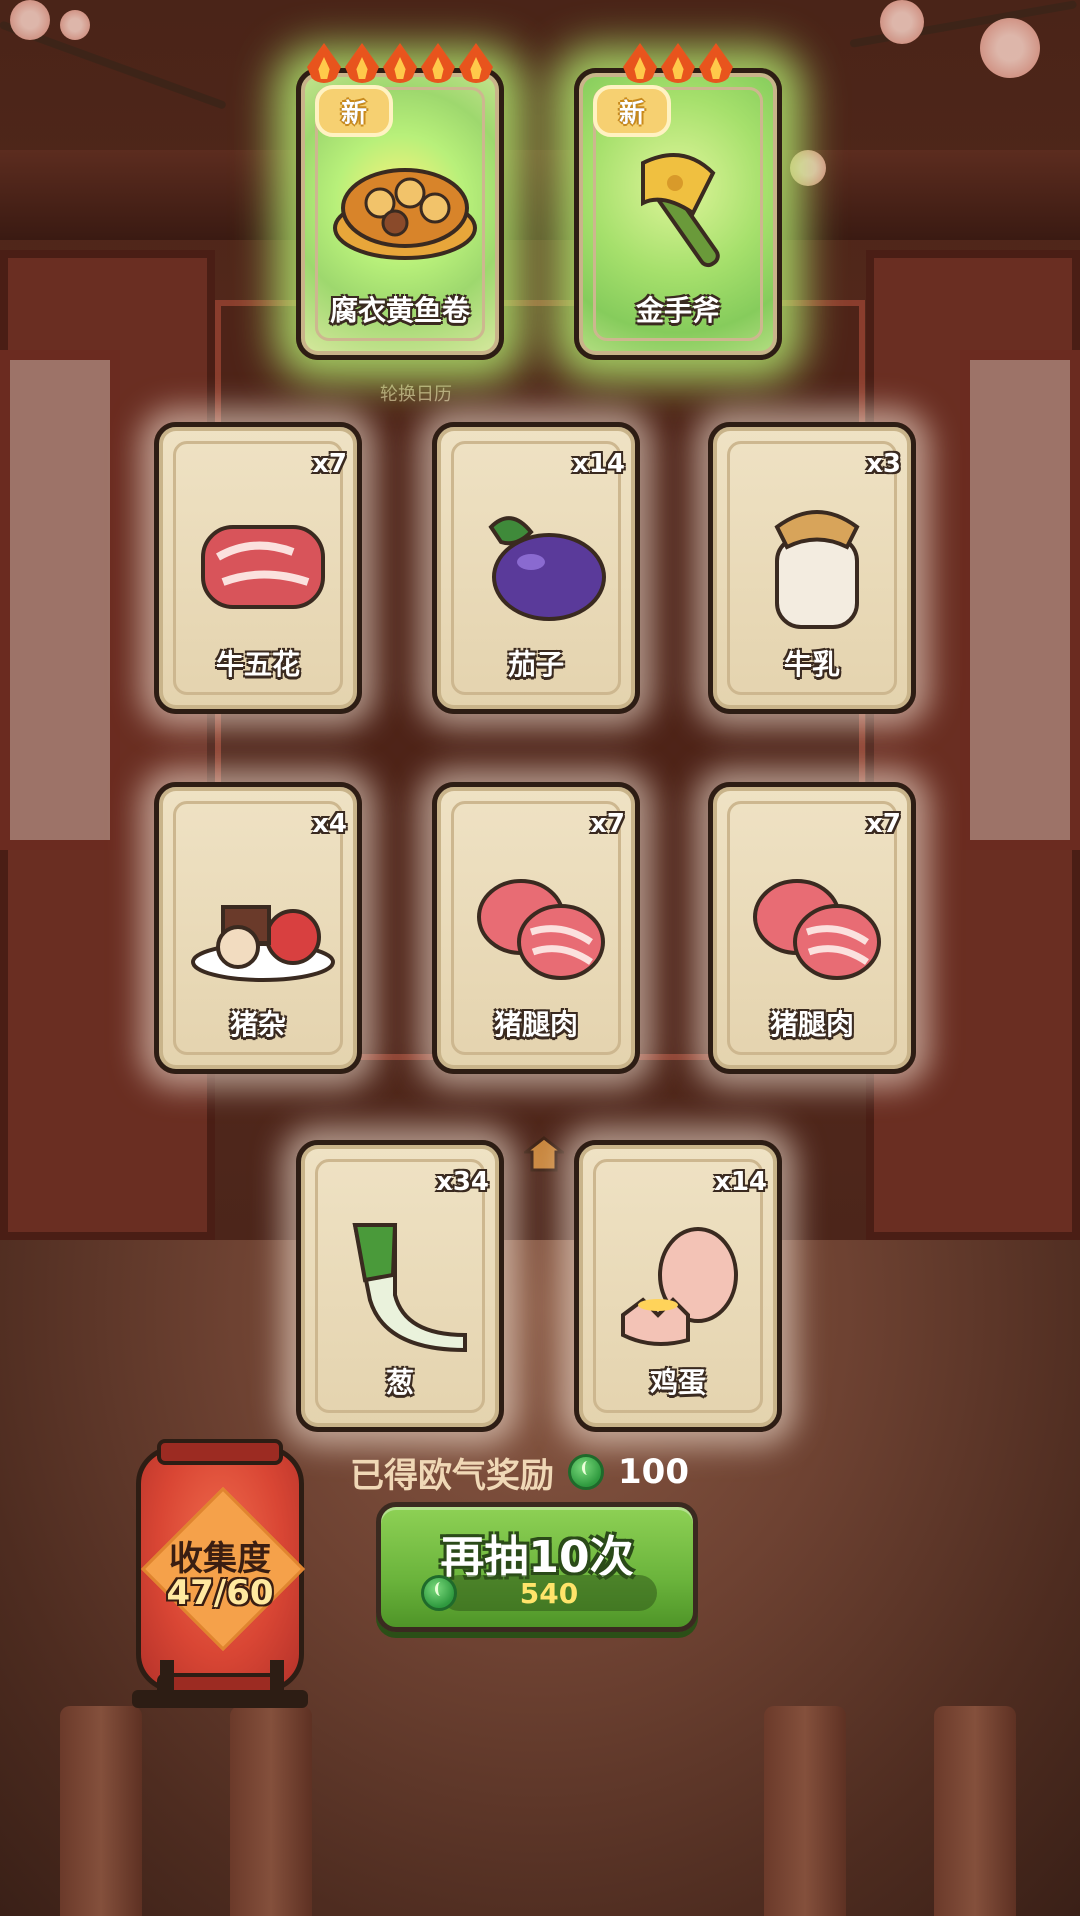 This screenshot has height=1916, width=1080. Describe the element at coordinates (544, 1154) in the screenshot. I see `house-icon` at that location.